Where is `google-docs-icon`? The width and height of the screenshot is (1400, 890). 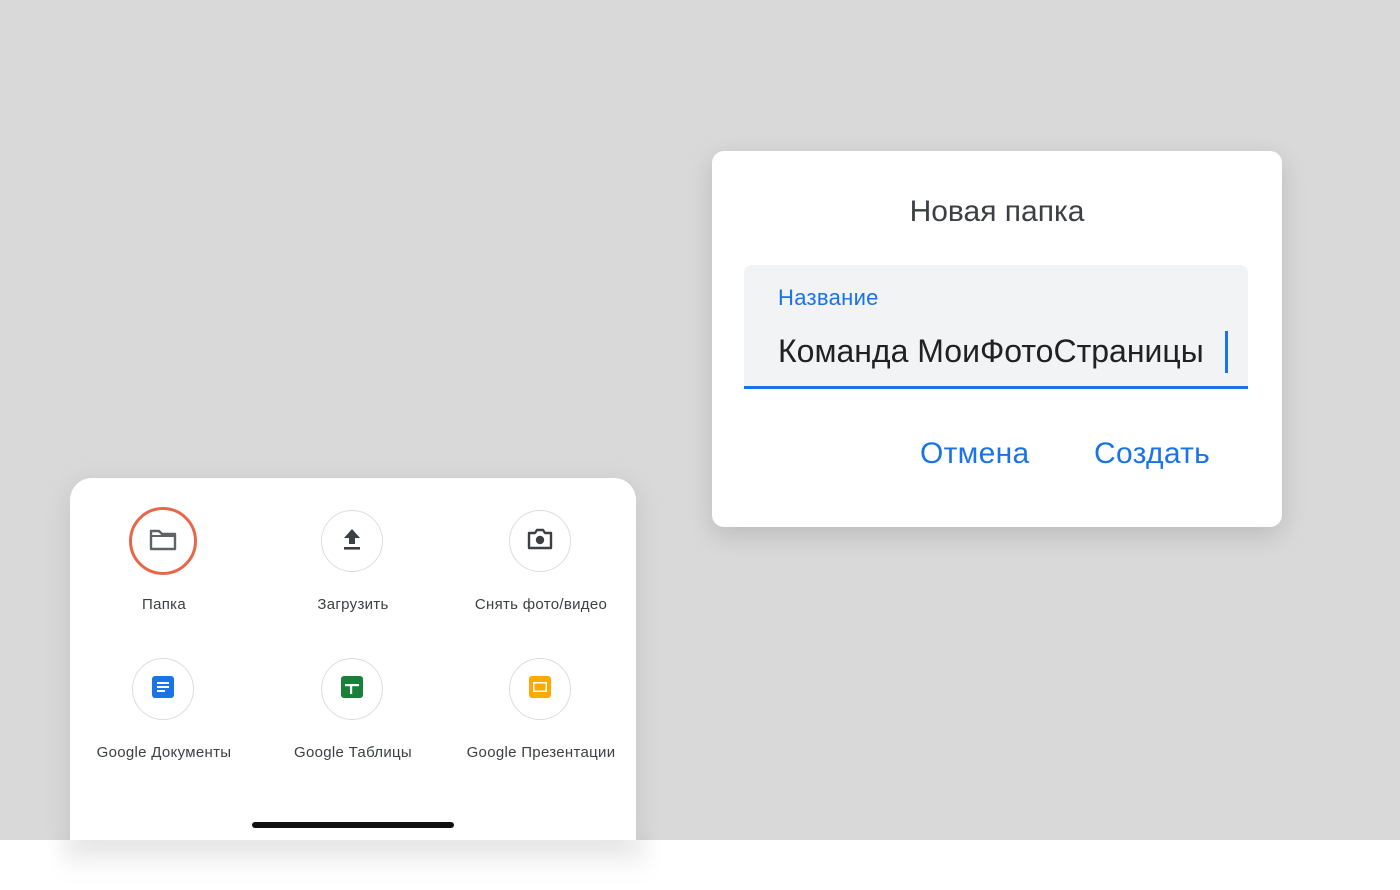 google-docs-icon is located at coordinates (163, 689).